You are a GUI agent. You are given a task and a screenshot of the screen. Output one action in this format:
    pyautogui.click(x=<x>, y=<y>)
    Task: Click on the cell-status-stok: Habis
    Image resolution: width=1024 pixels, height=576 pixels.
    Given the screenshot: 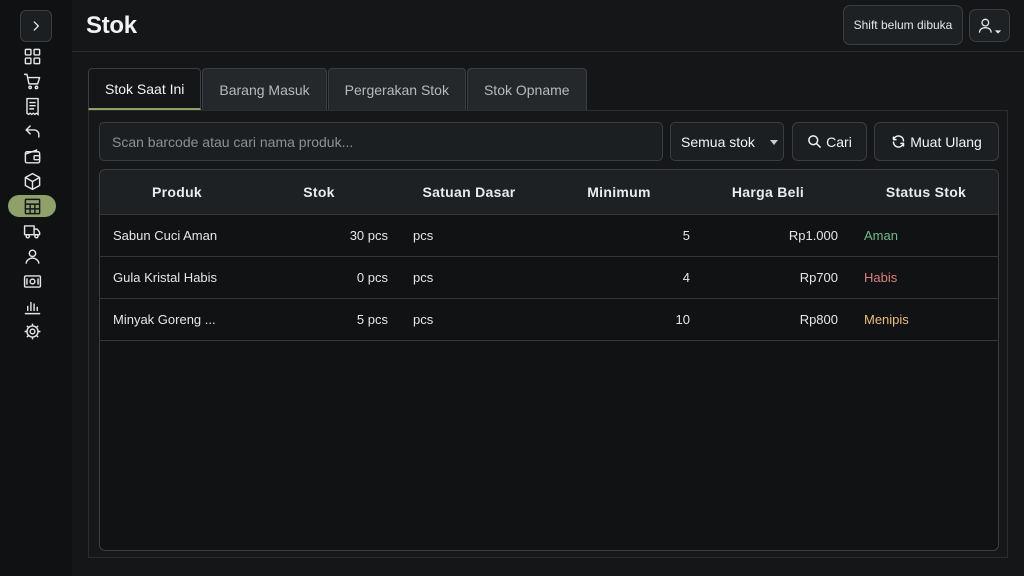 What is the action you would take?
    pyautogui.click(x=881, y=277)
    